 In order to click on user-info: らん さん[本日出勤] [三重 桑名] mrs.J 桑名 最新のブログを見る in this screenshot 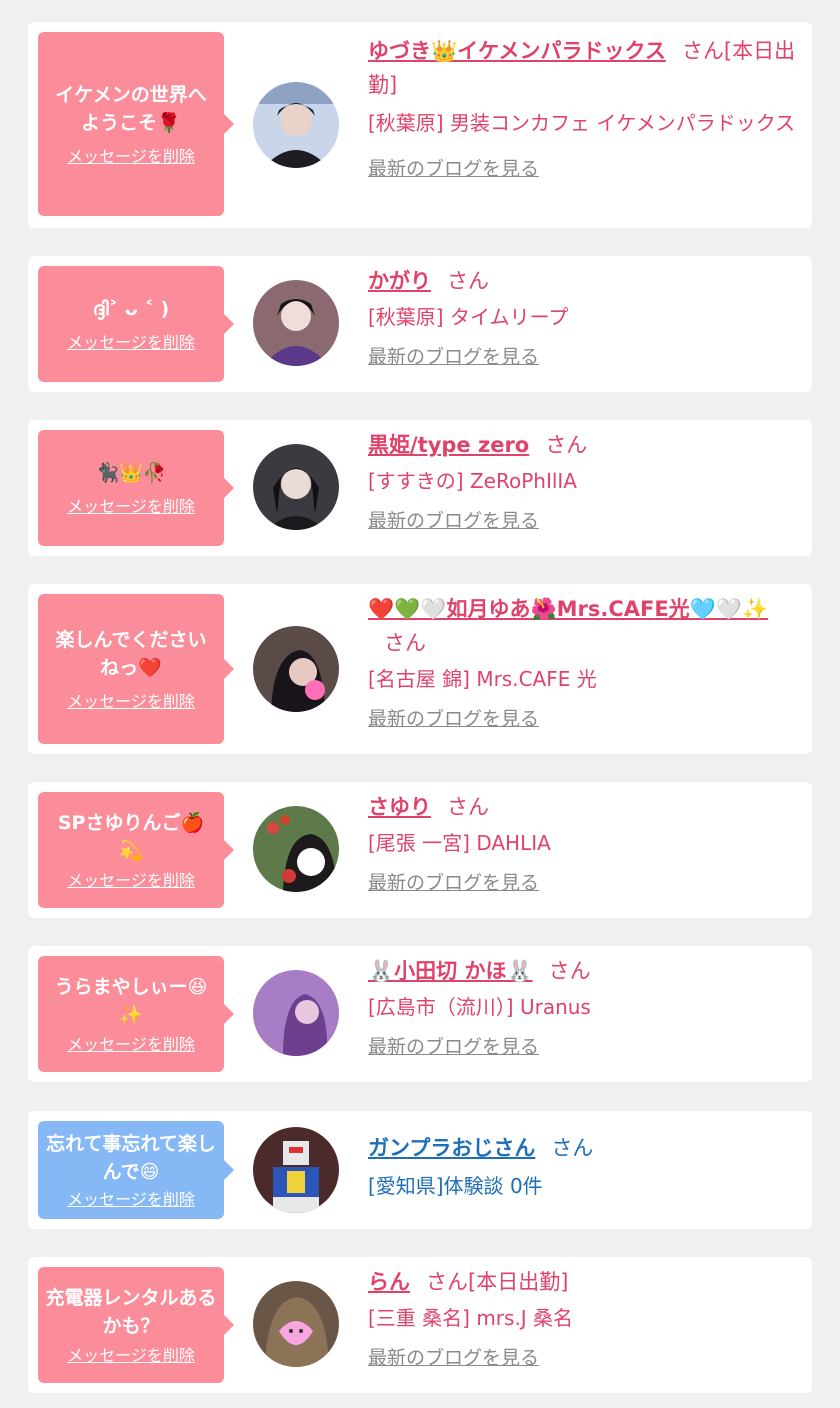, I will do `click(584, 1318)`.